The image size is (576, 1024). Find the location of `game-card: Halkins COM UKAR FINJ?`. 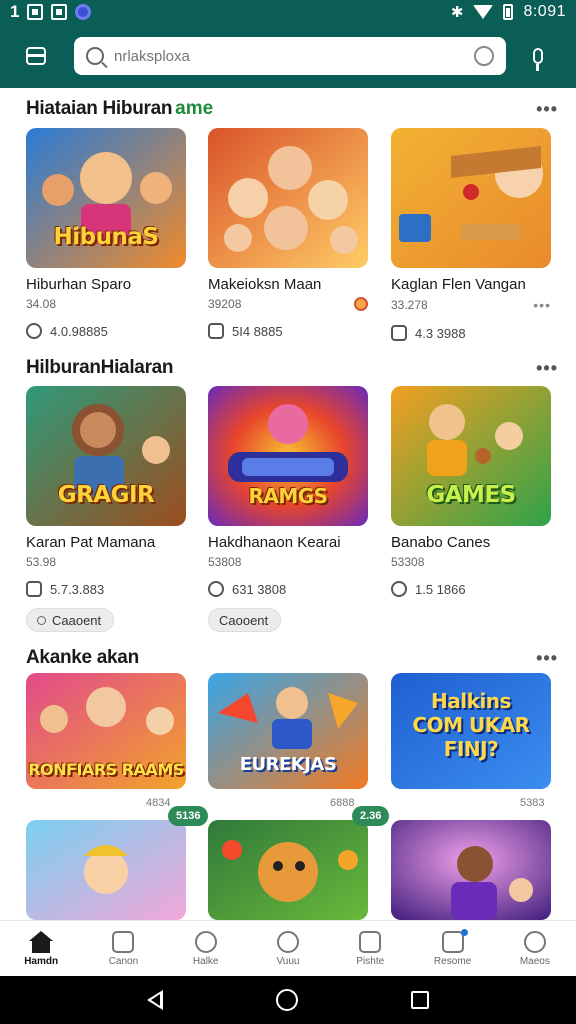

game-card: Halkins COM UKAR FINJ? is located at coordinates (471, 731).